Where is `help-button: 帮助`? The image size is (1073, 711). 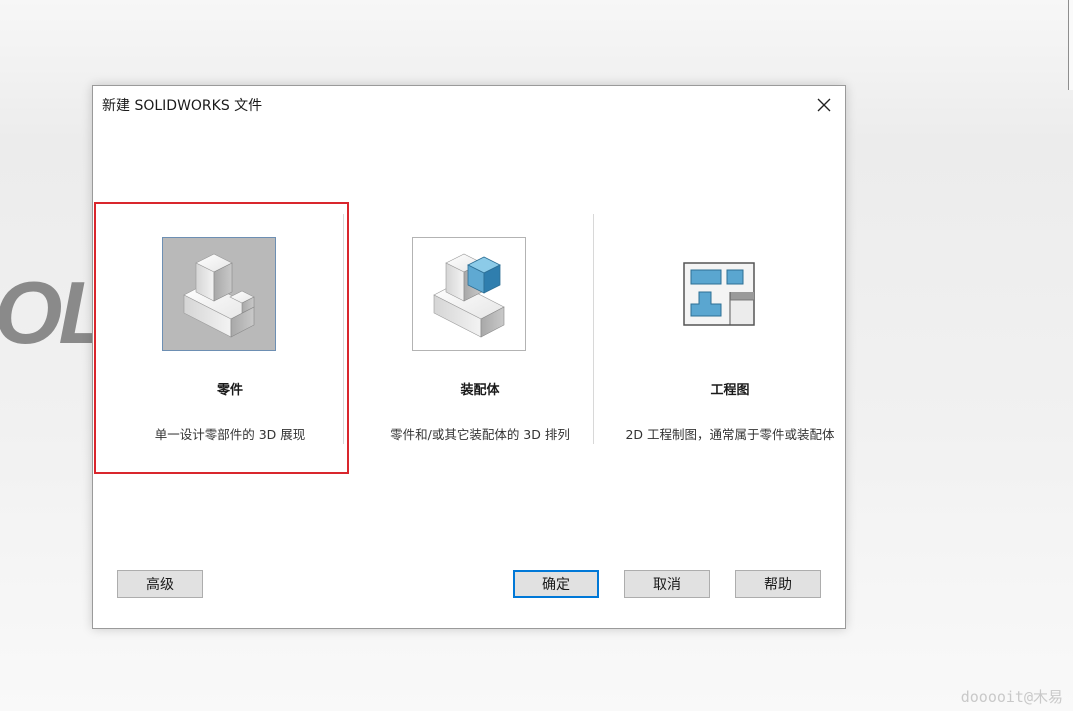
help-button: 帮助 is located at coordinates (778, 584).